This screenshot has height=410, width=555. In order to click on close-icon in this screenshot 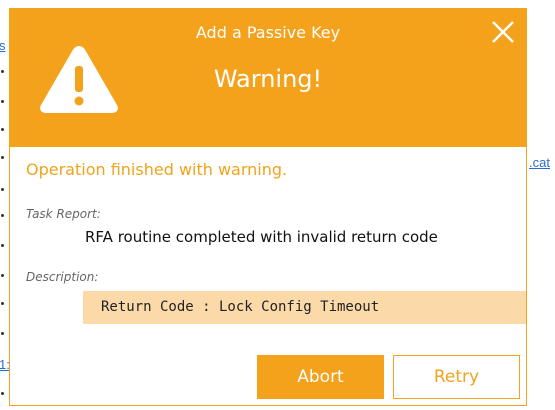, I will do `click(503, 32)`.